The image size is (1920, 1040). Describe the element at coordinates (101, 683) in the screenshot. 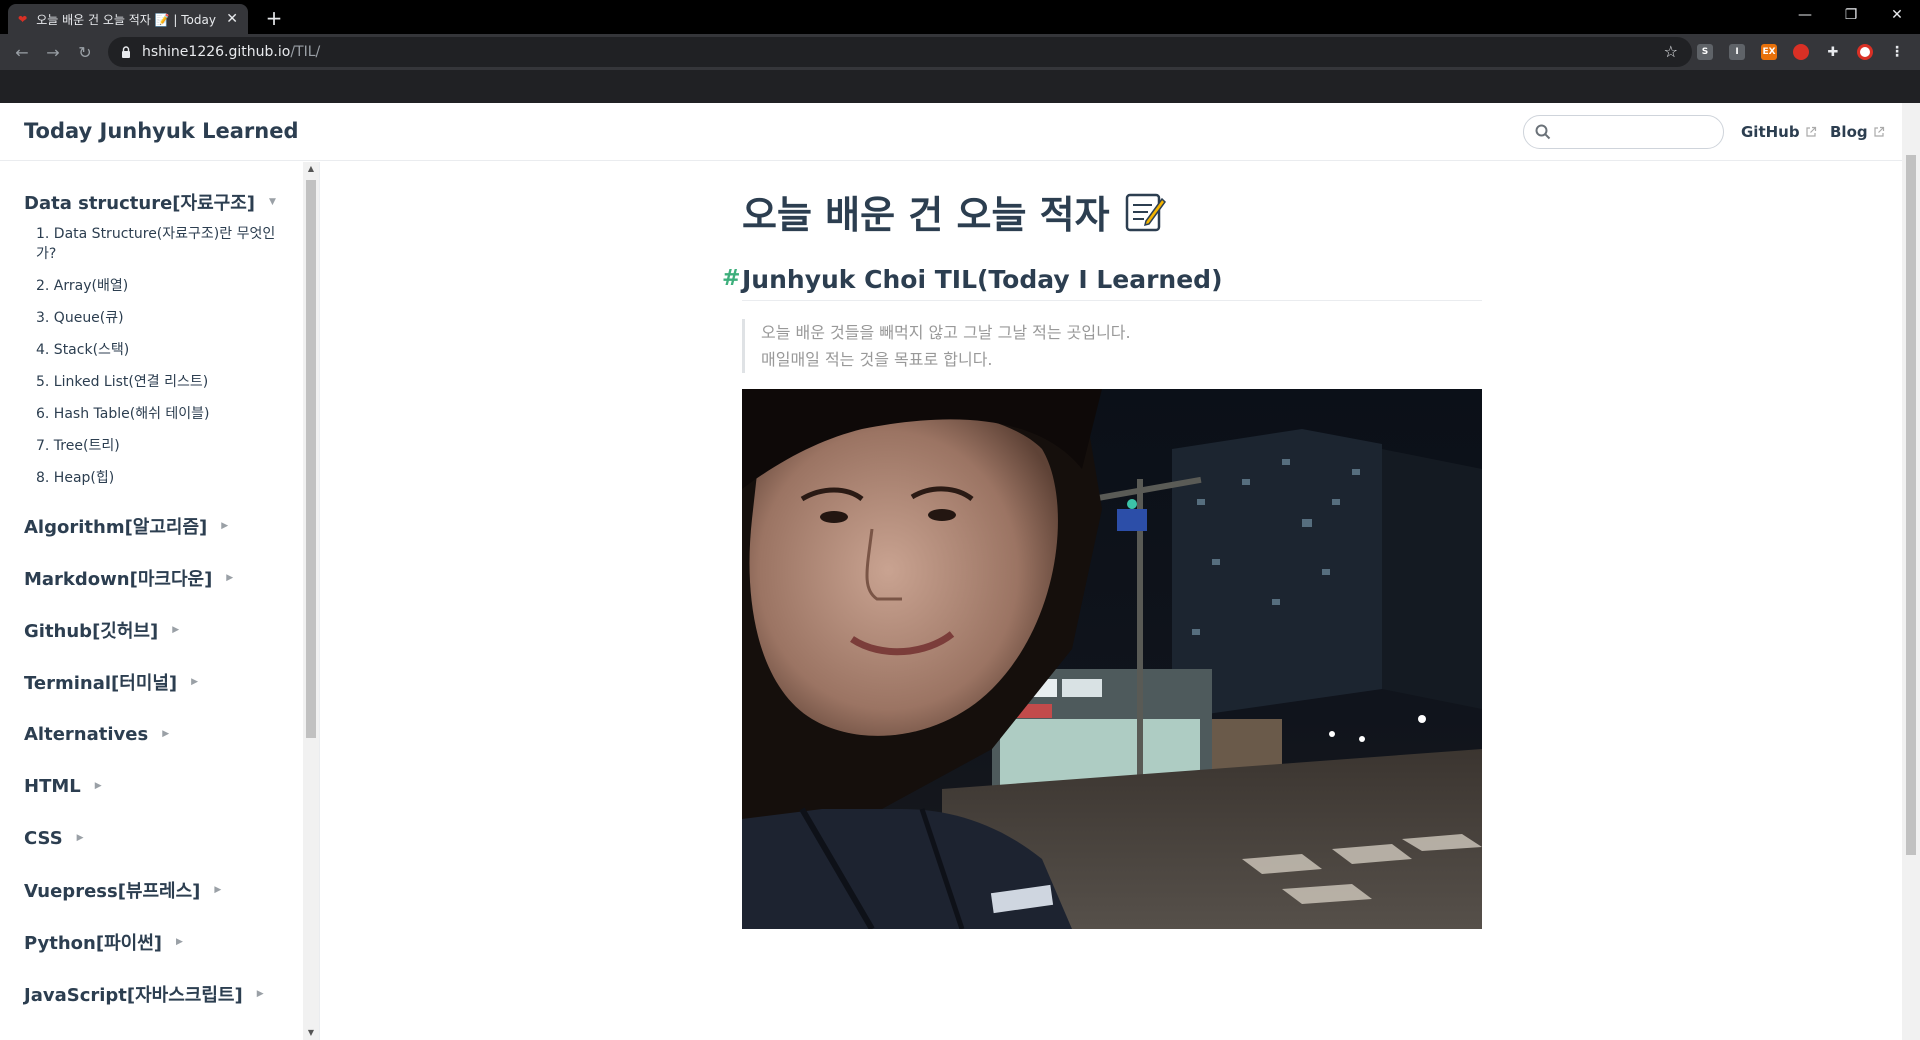

I see `sidebar-group-title: Terminal[터미널]` at that location.